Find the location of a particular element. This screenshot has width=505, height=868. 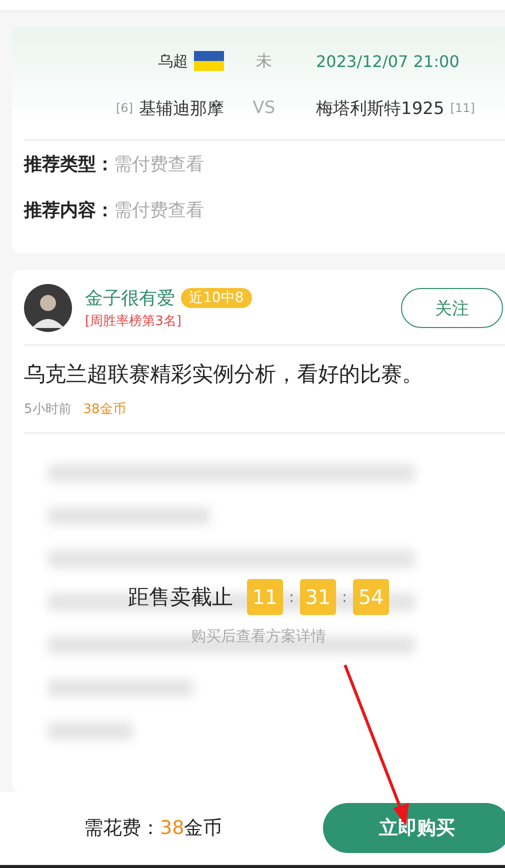

ranking-title: [周胜率榜第3名] is located at coordinates (133, 321).